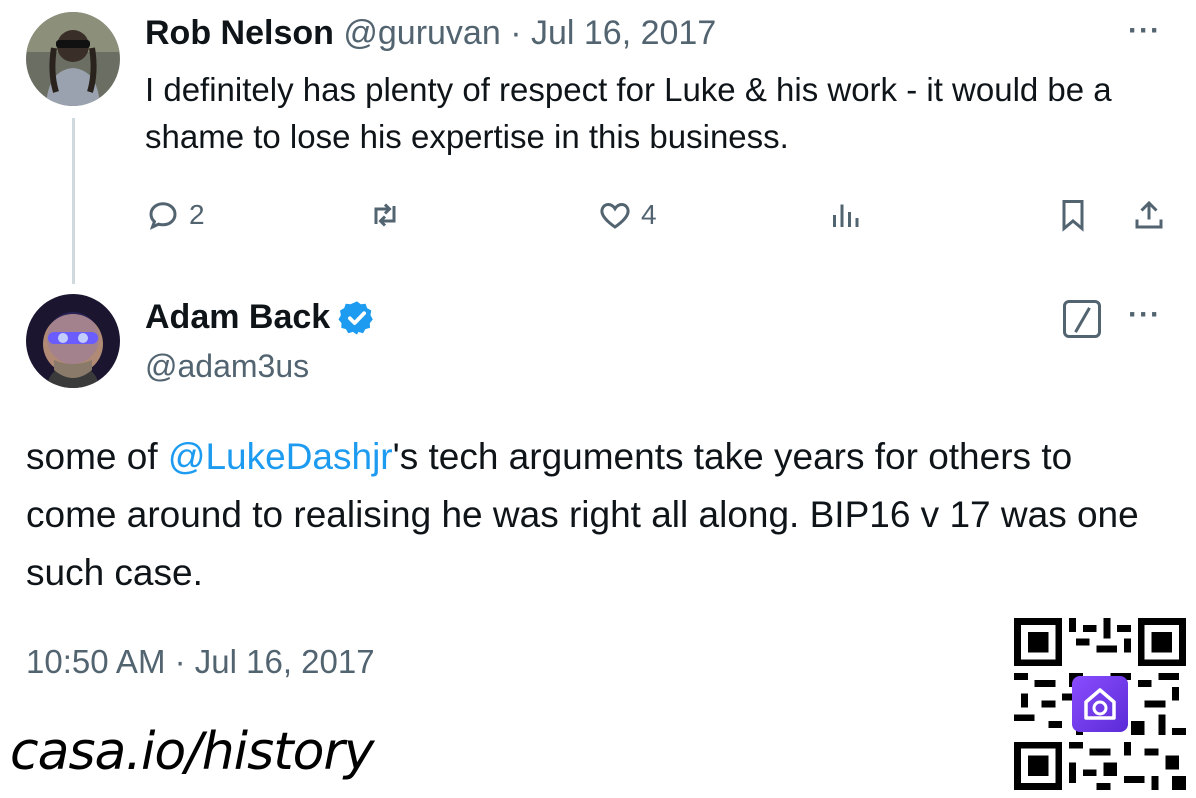 The image size is (1196, 798). What do you see at coordinates (163, 216) in the screenshot?
I see `reply-icon` at bounding box center [163, 216].